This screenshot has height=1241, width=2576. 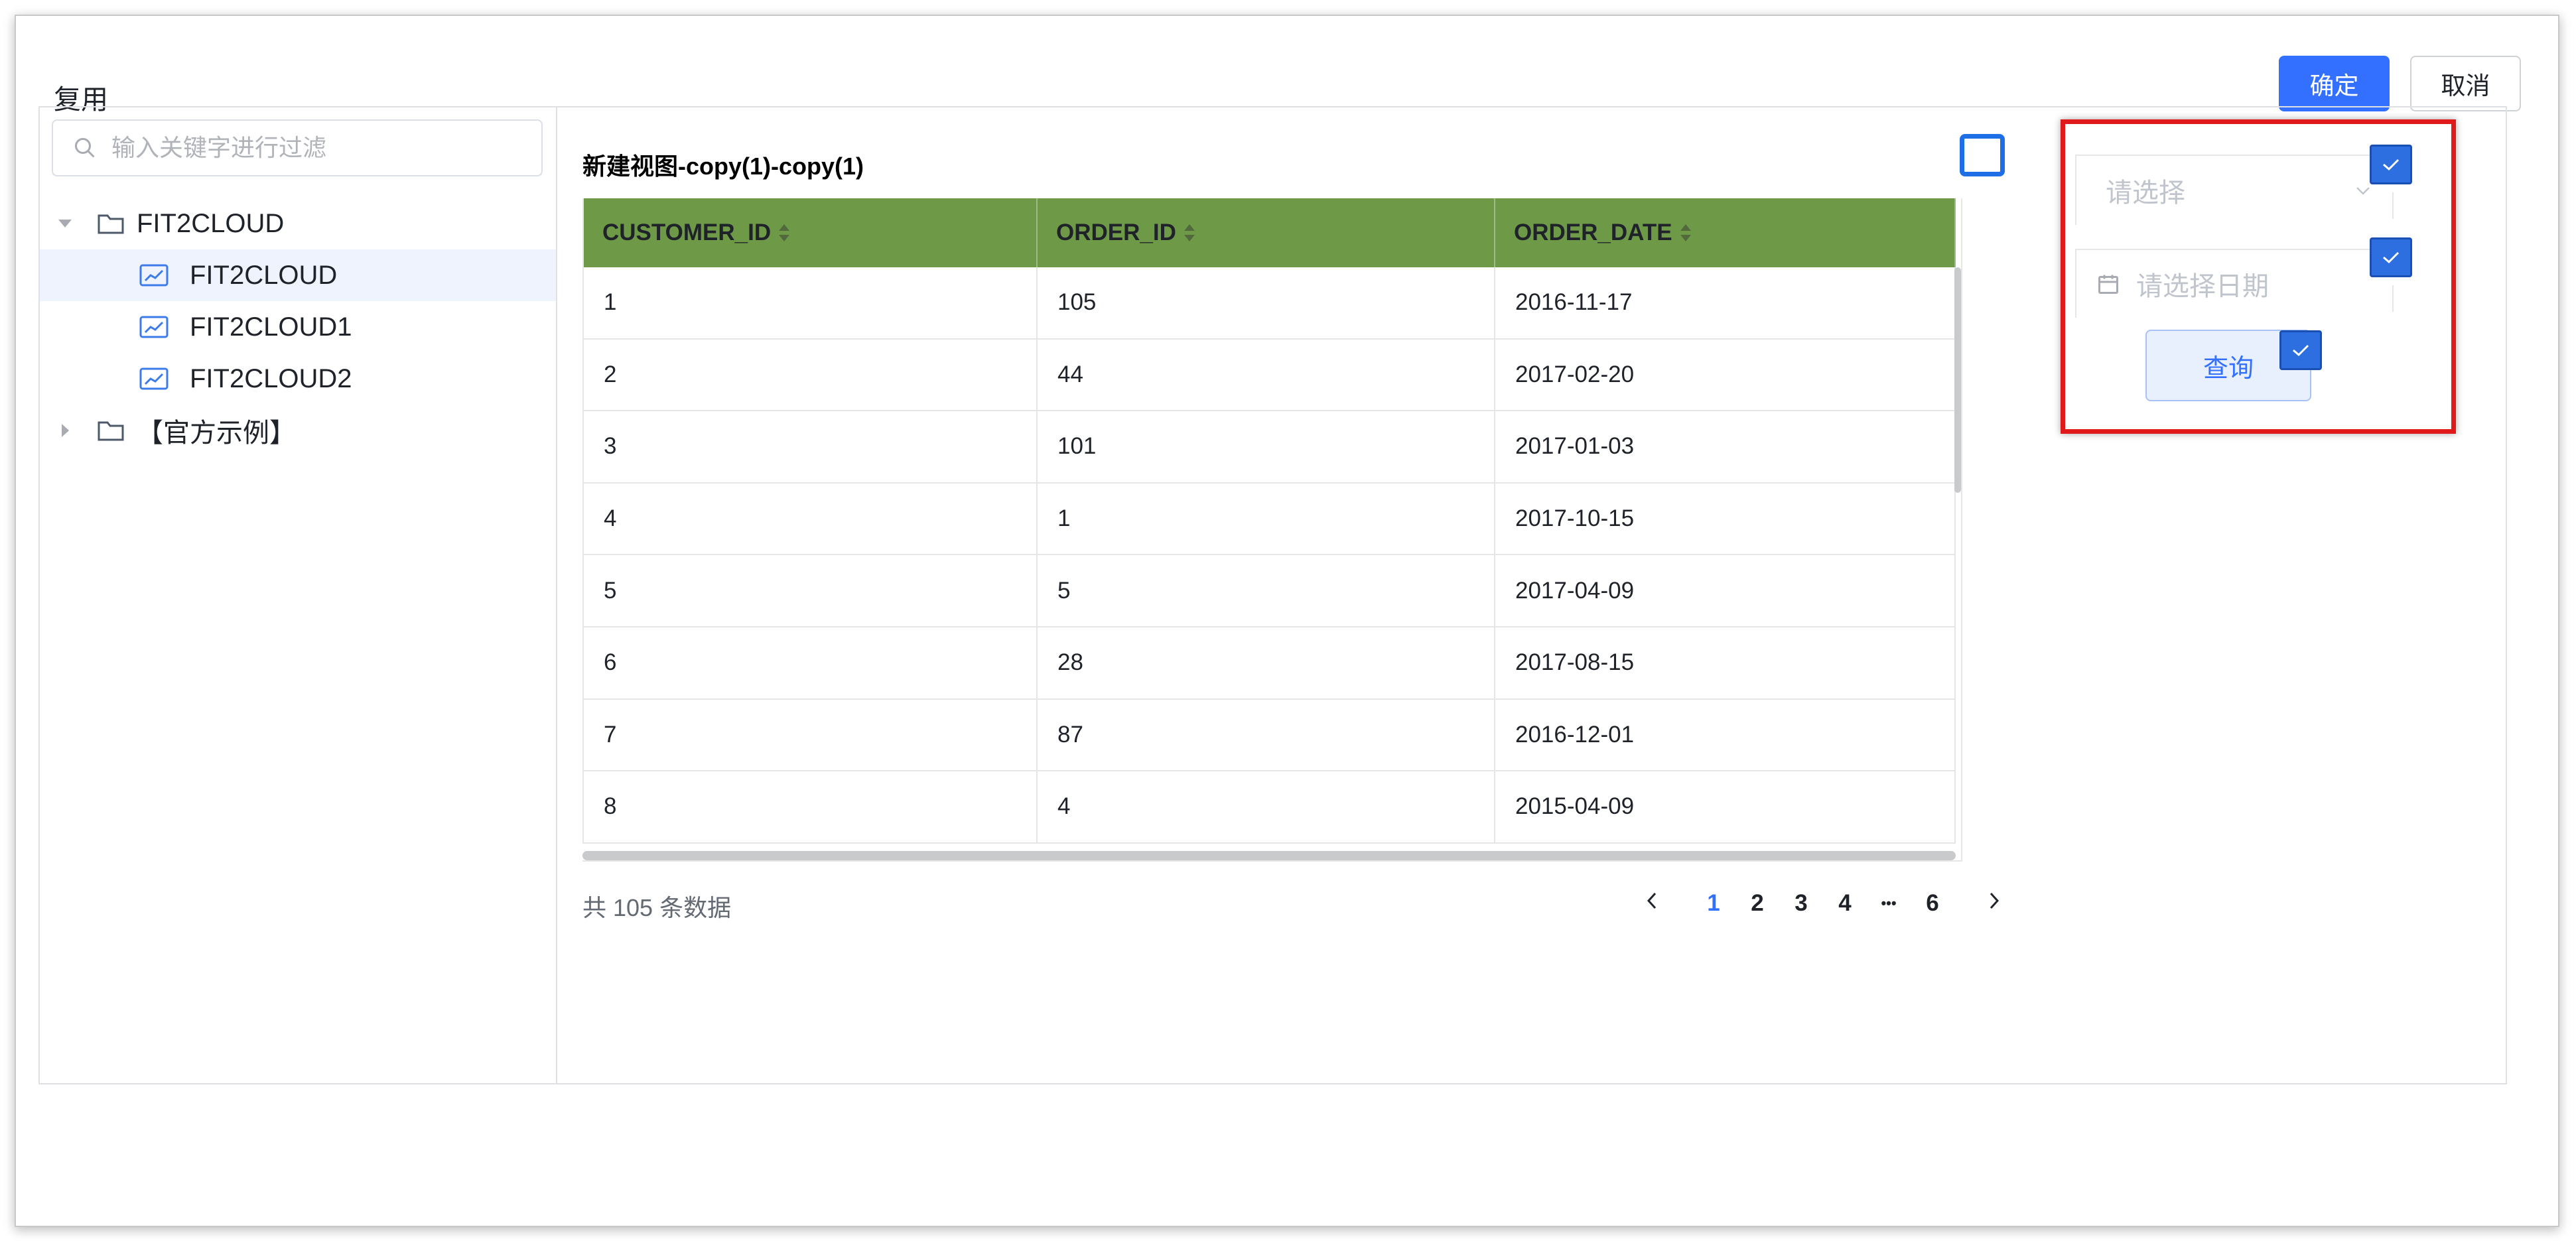 I want to click on table-cell: 105, so click(x=1266, y=302).